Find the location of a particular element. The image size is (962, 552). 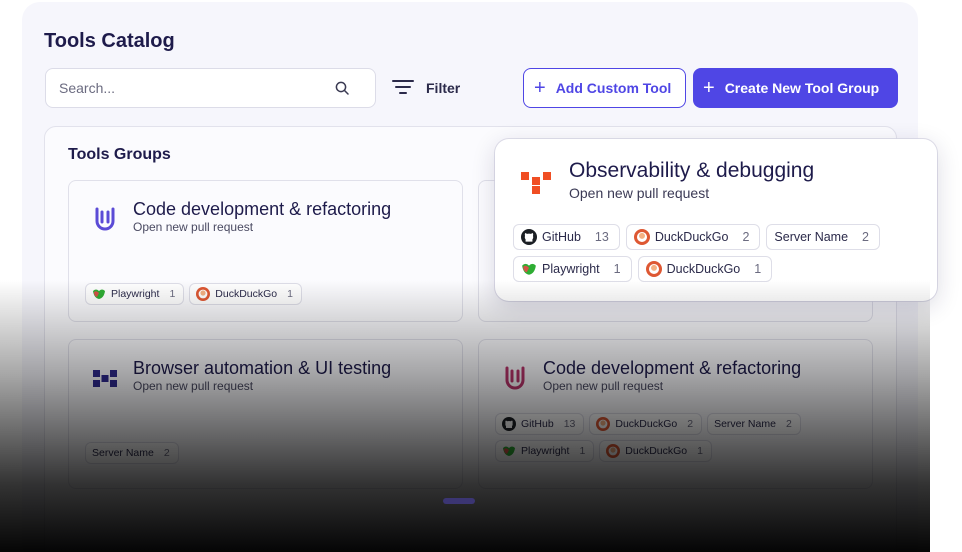

tool-chip-list: Playwright 1 DuckDuckGo 1 is located at coordinates (193, 294).